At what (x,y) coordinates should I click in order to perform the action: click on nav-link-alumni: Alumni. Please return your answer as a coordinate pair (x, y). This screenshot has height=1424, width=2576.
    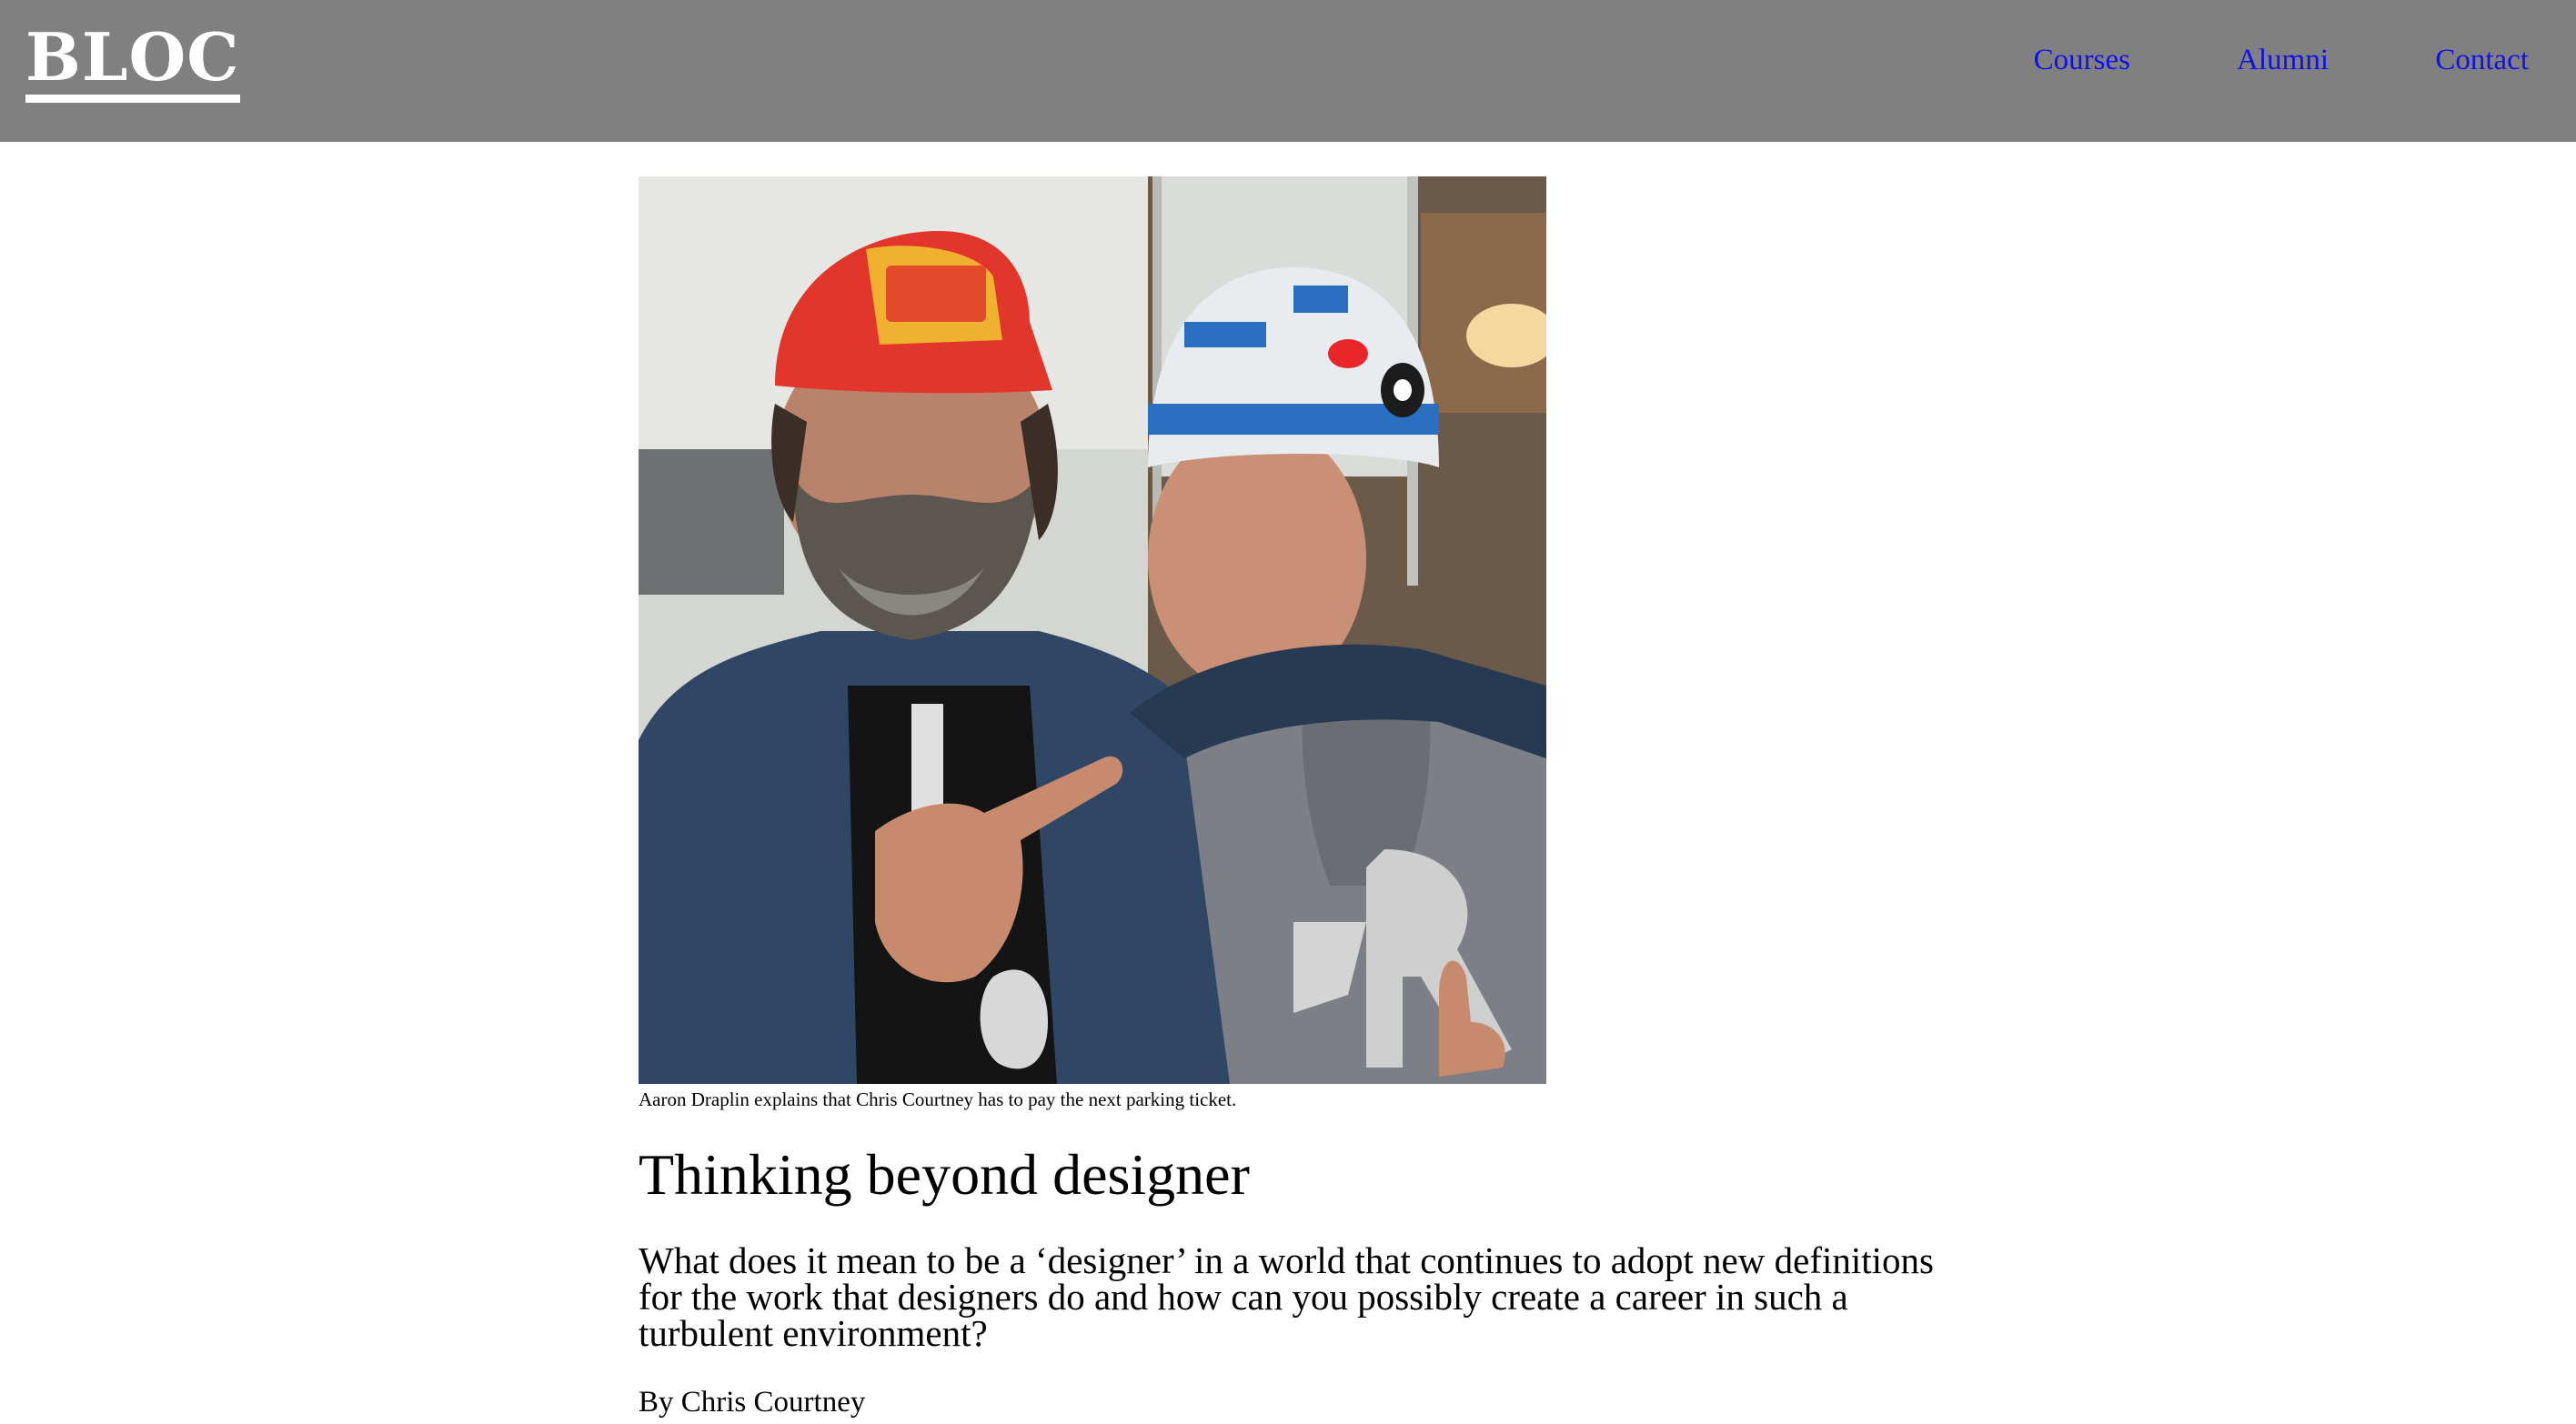
    Looking at the image, I should click on (2283, 60).